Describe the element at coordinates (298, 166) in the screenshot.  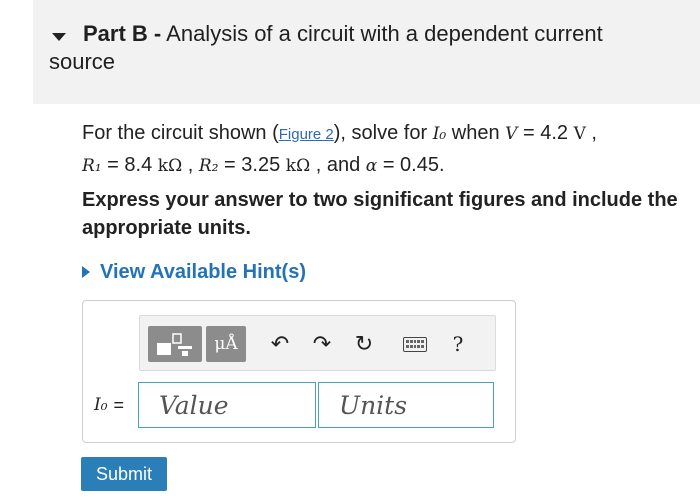
I see `r2-unit: kΩ` at that location.